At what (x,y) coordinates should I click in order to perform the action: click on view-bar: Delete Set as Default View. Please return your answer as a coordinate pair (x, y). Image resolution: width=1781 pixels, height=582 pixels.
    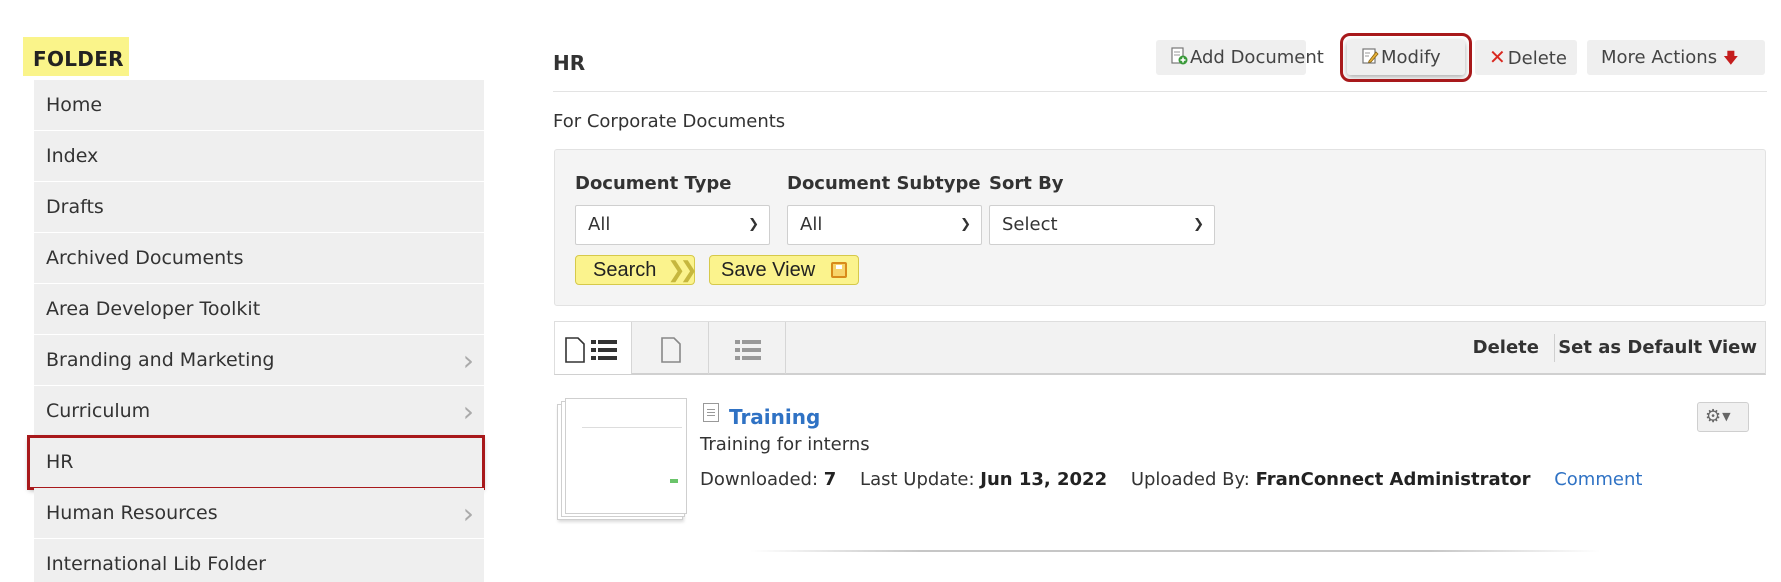
    Looking at the image, I should click on (1160, 348).